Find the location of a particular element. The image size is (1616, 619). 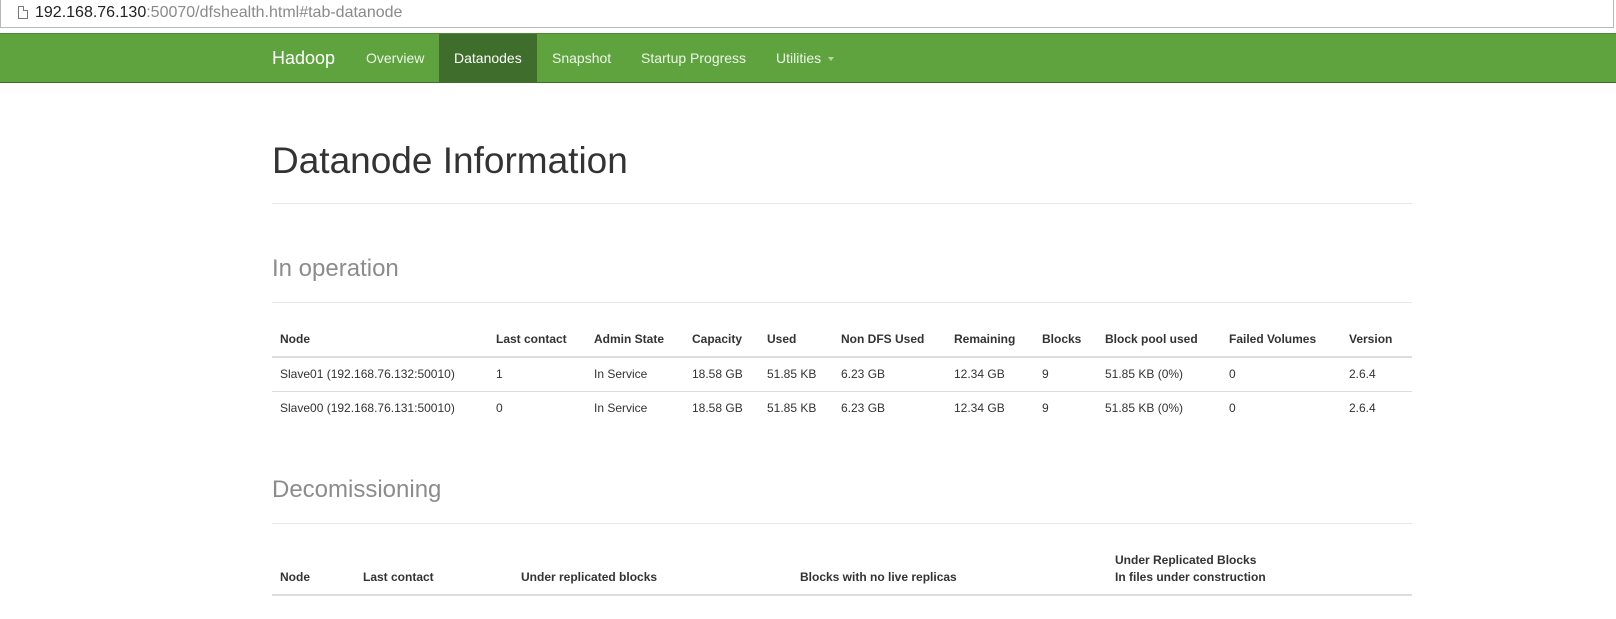

page-icon is located at coordinates (23, 12).